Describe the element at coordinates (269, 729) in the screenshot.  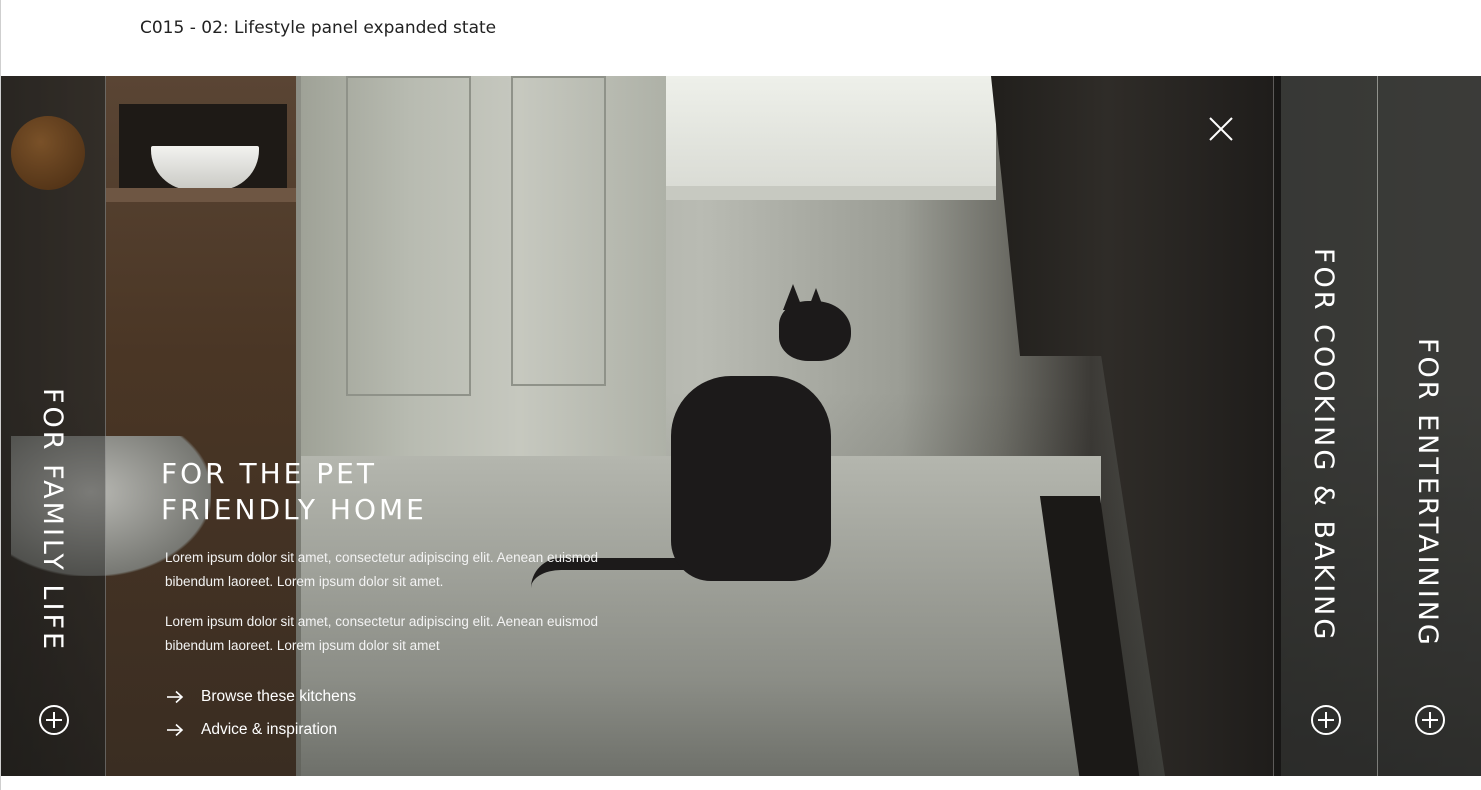
I see `link-label: Advice & inspiration` at that location.